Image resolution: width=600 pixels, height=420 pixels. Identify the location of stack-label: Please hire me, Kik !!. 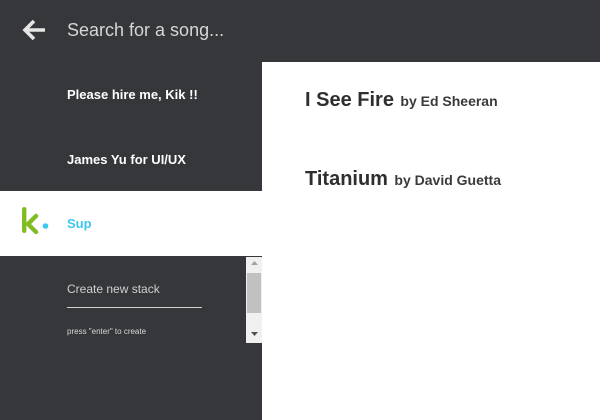
(132, 94).